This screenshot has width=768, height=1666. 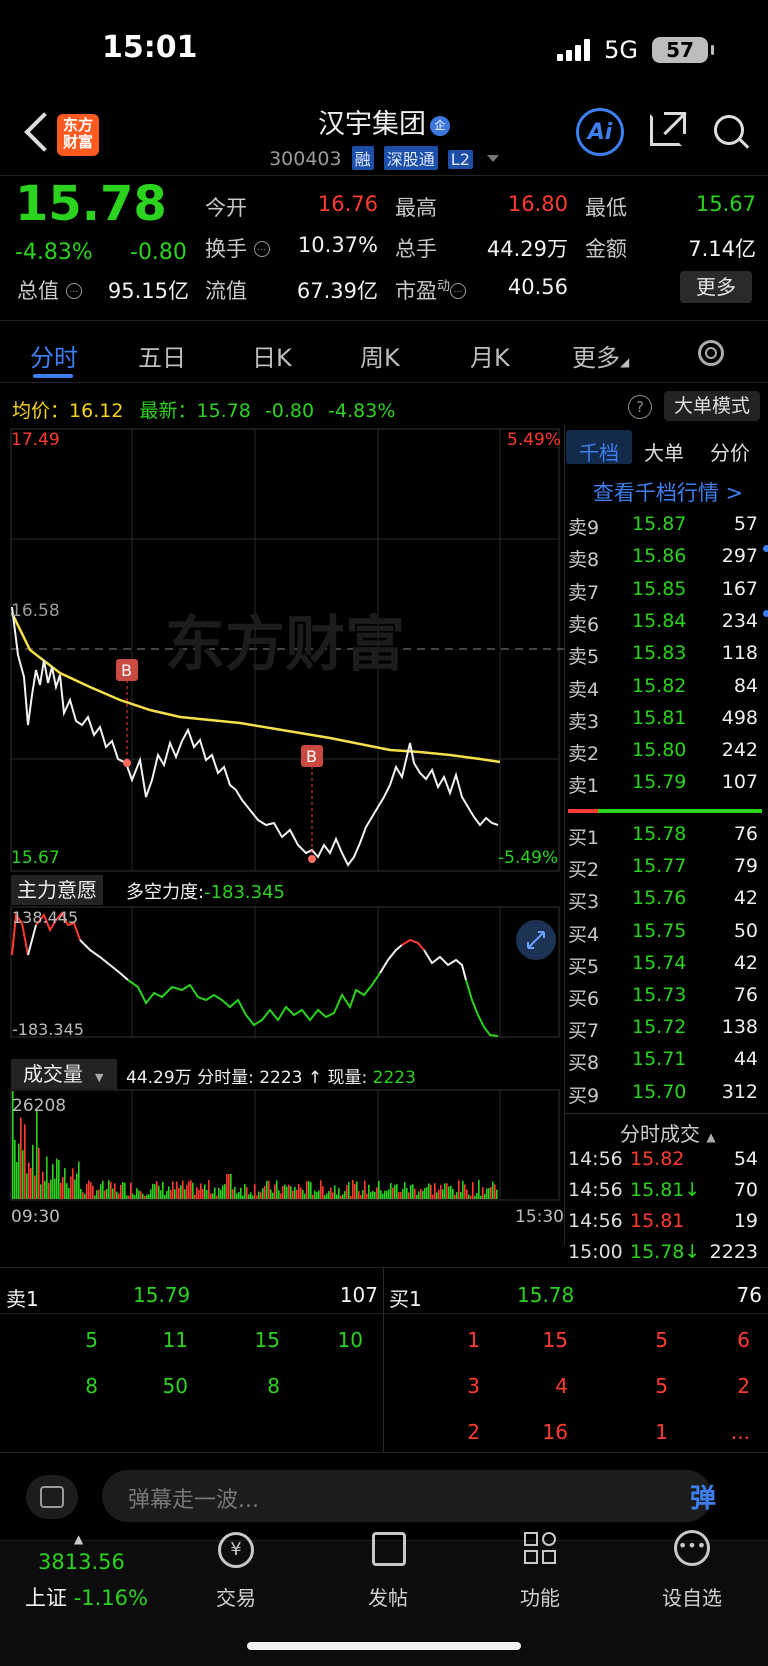 What do you see at coordinates (665, 787) in the screenshot?
I see `ask-row: 卖1 15.79 107` at bounding box center [665, 787].